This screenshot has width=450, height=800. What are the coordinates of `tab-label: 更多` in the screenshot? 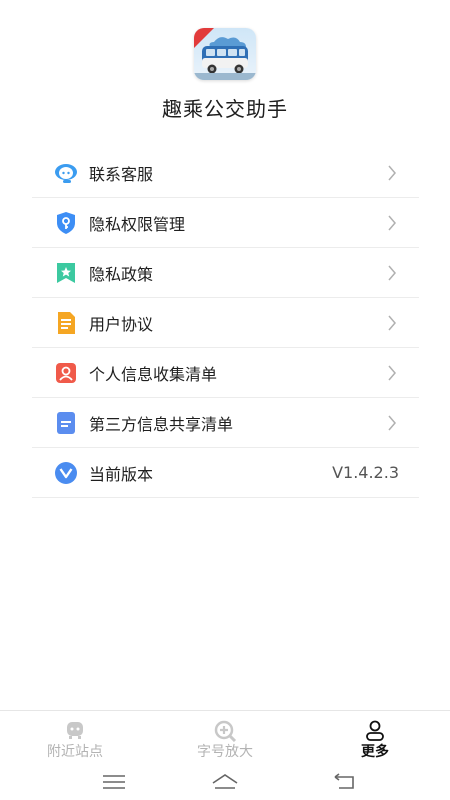 It's located at (375, 752).